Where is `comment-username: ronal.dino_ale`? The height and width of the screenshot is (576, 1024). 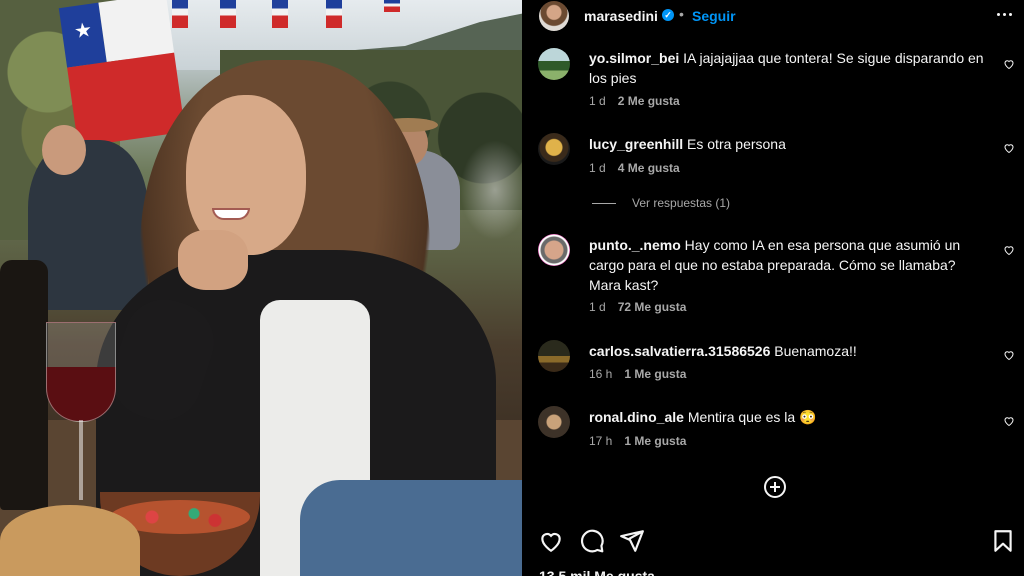
comment-username: ronal.dino_ale is located at coordinates (636, 417).